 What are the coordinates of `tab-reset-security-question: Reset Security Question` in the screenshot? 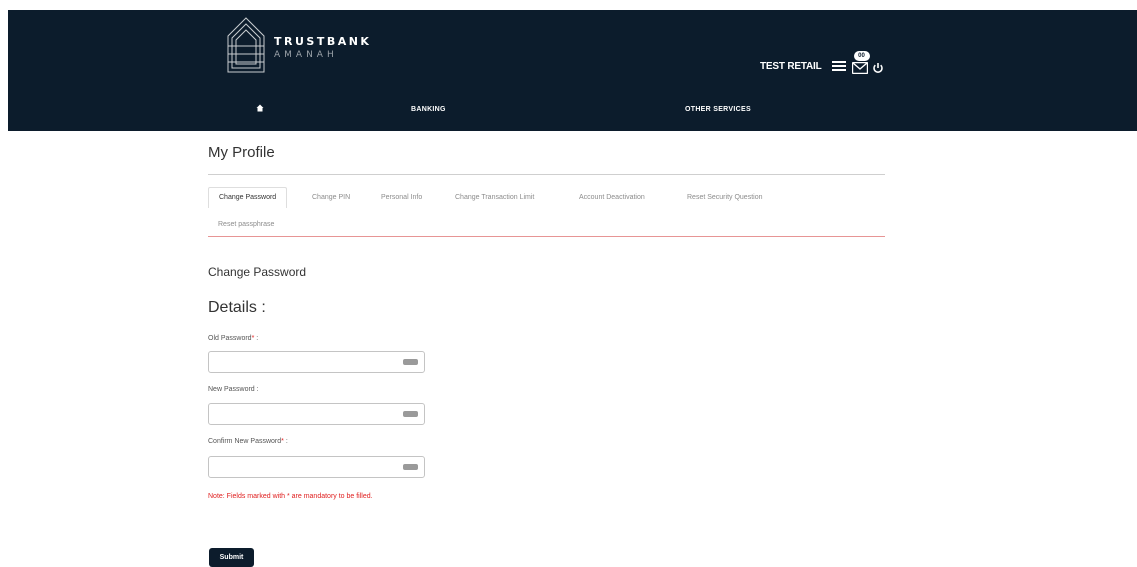 It's located at (724, 197).